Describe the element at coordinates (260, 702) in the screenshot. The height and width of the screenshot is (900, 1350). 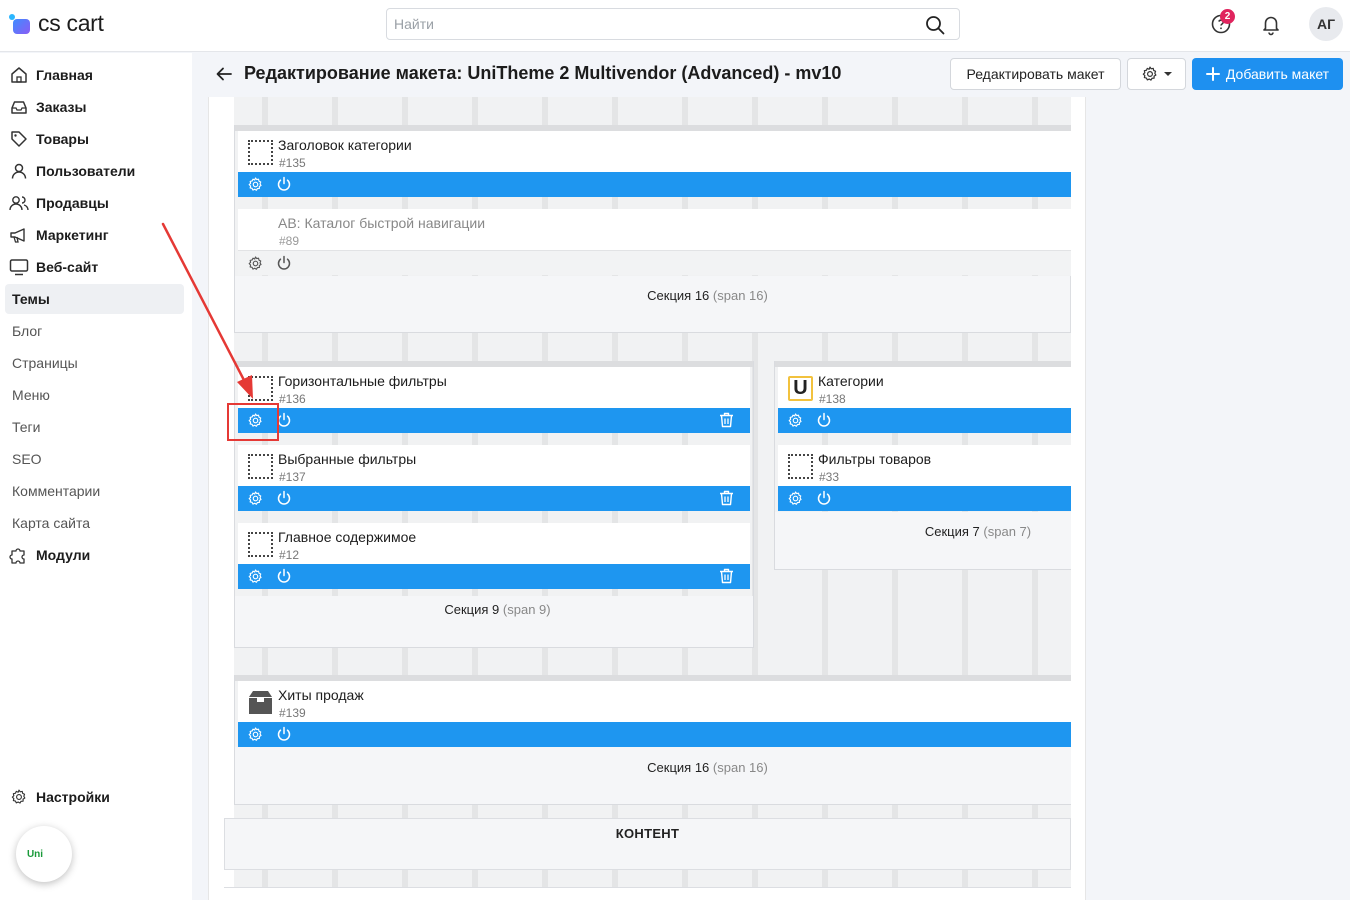
I see `box-icon` at that location.